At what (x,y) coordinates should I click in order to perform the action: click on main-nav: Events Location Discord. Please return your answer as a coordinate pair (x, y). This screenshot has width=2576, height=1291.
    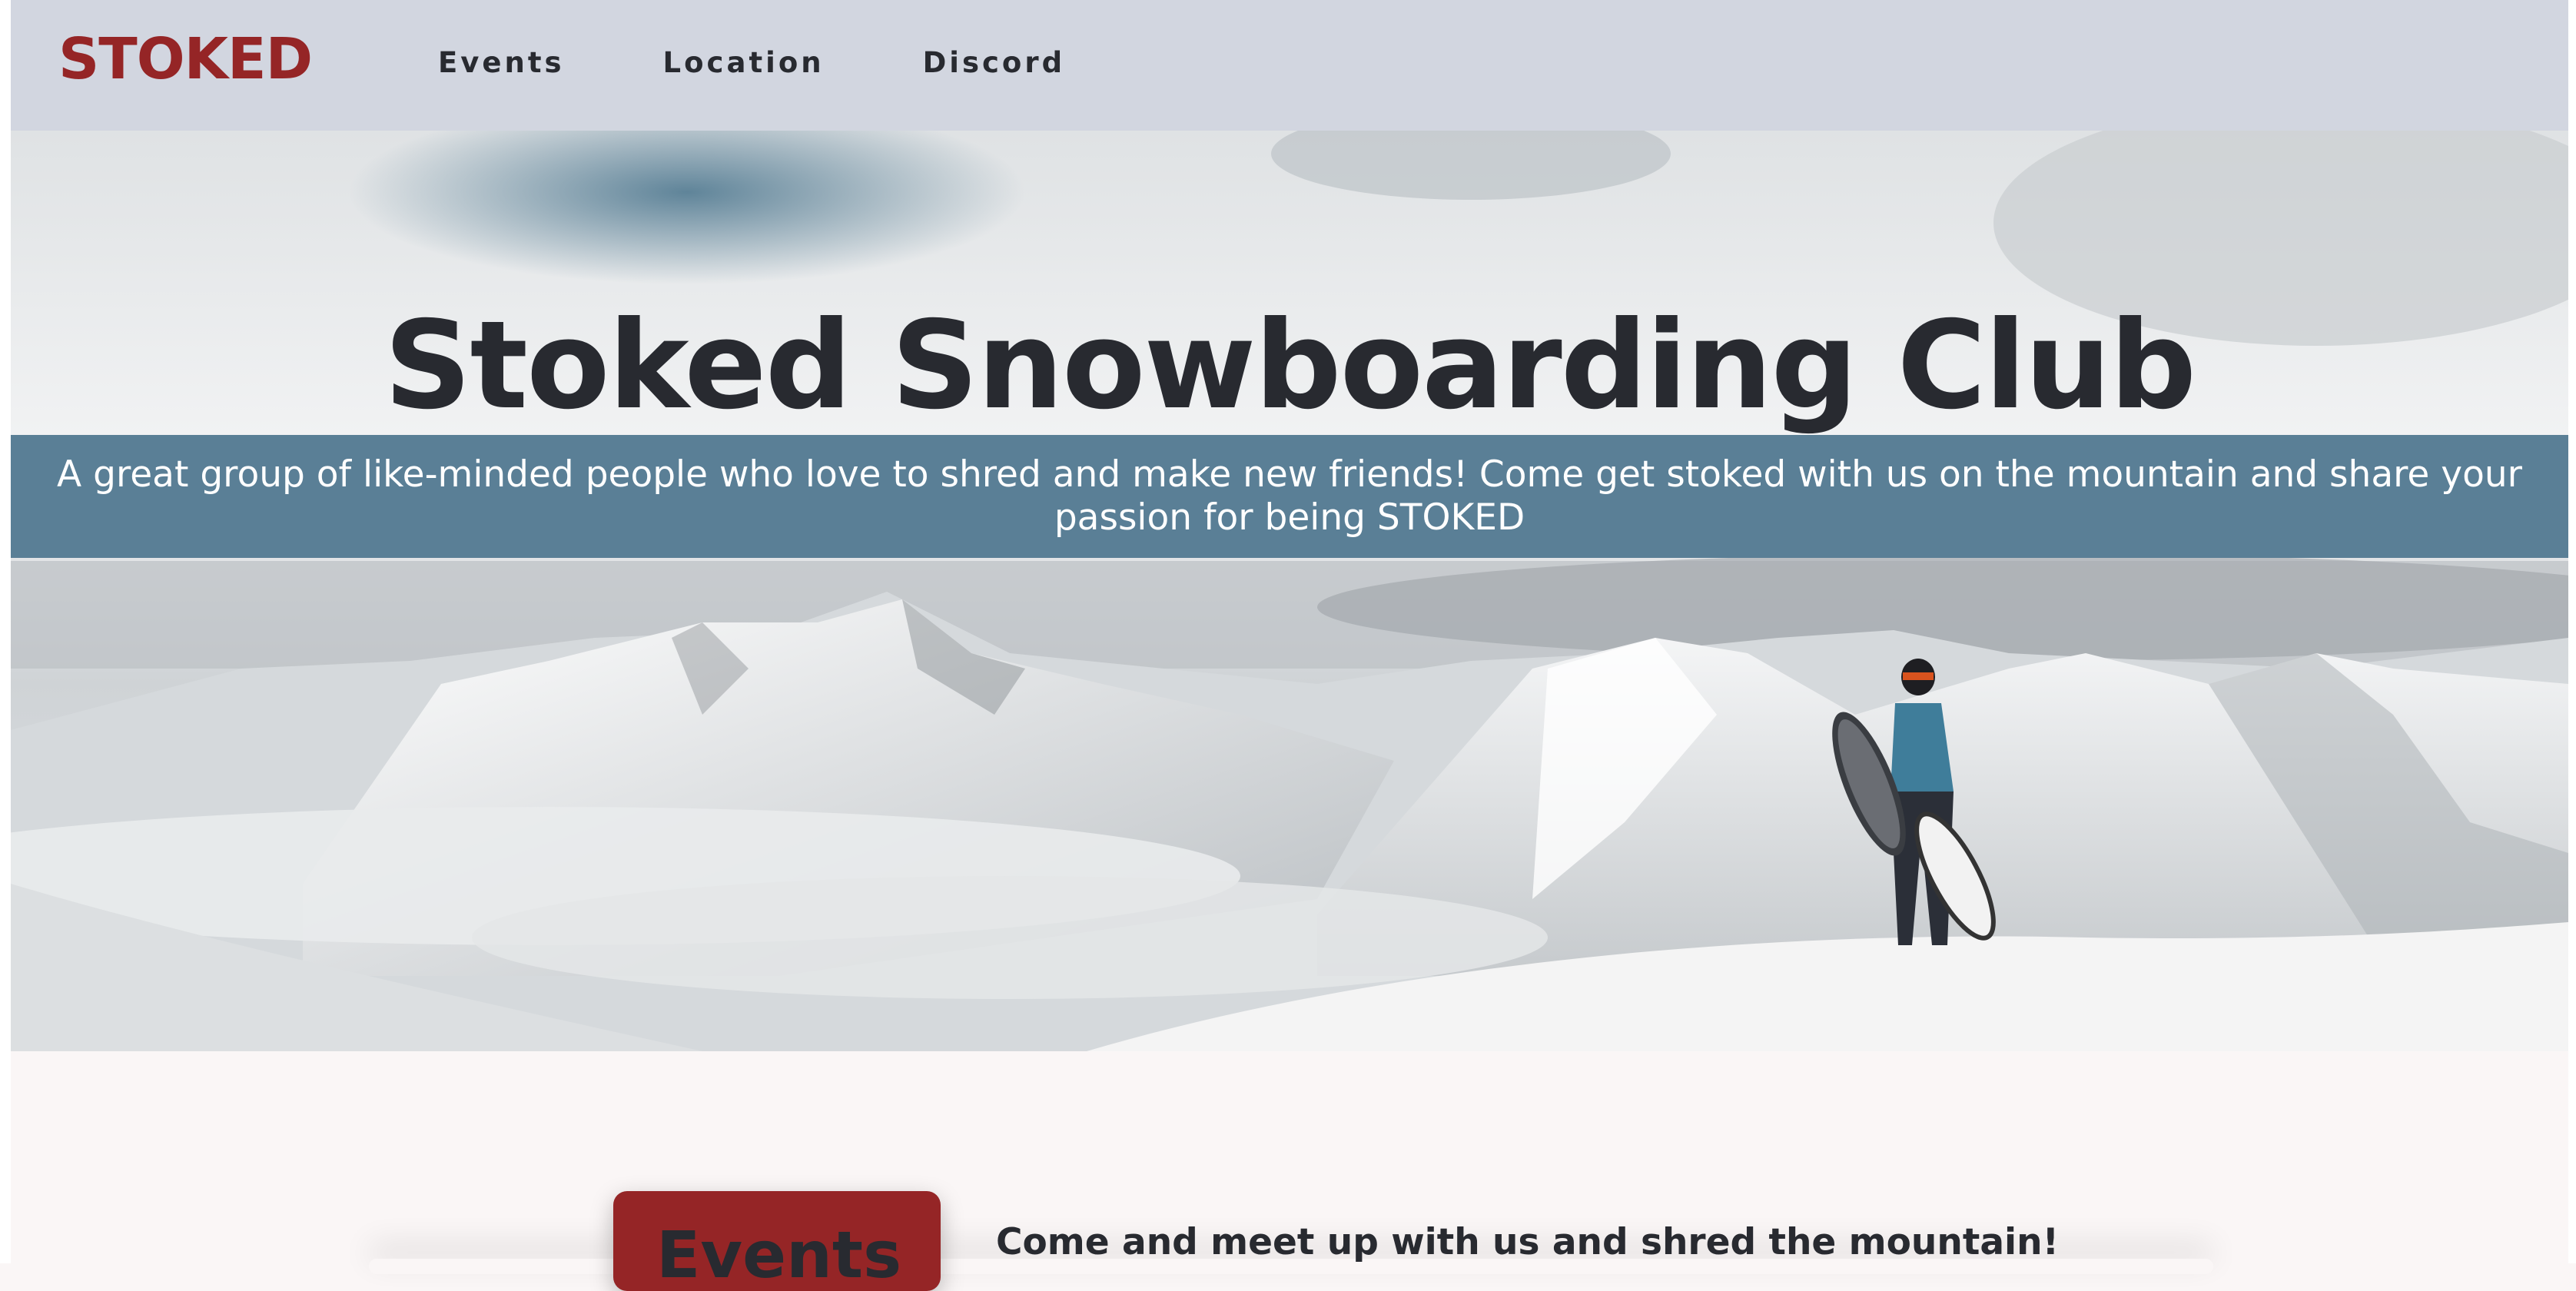
    Looking at the image, I should click on (801, 62).